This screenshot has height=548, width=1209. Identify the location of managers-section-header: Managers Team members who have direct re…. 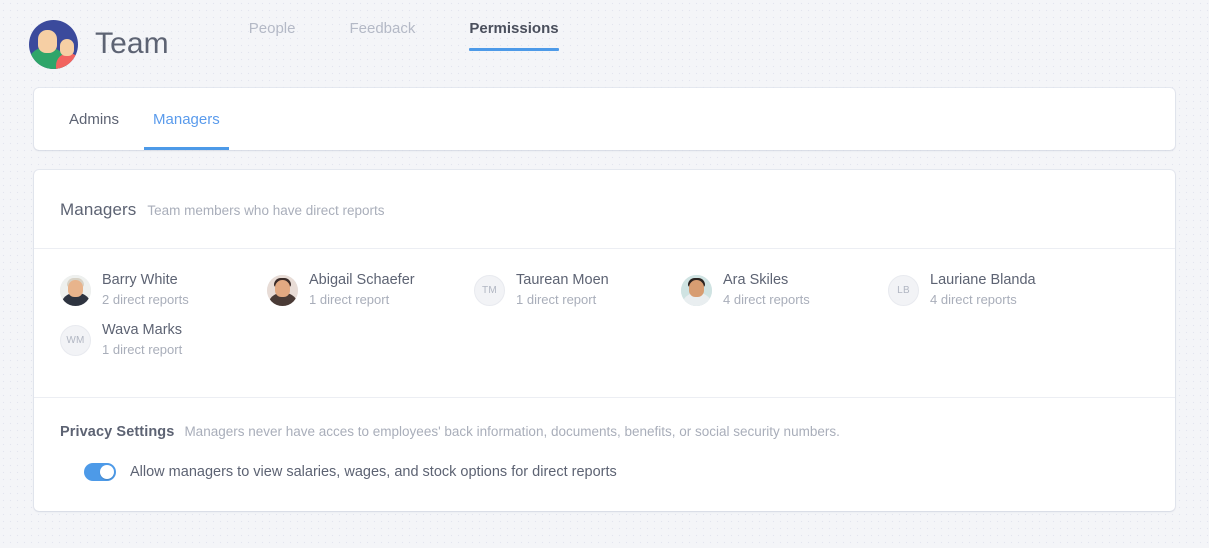
(604, 209).